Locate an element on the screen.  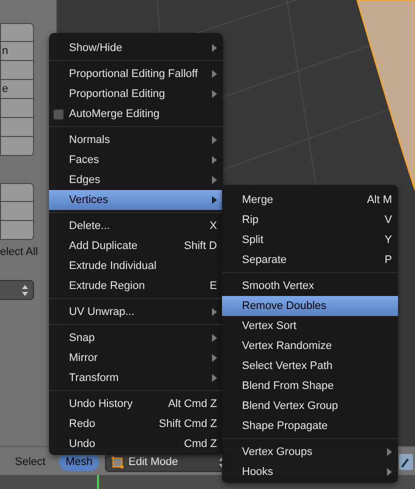
menu-item-label: Smooth Vertex is located at coordinates (279, 286).